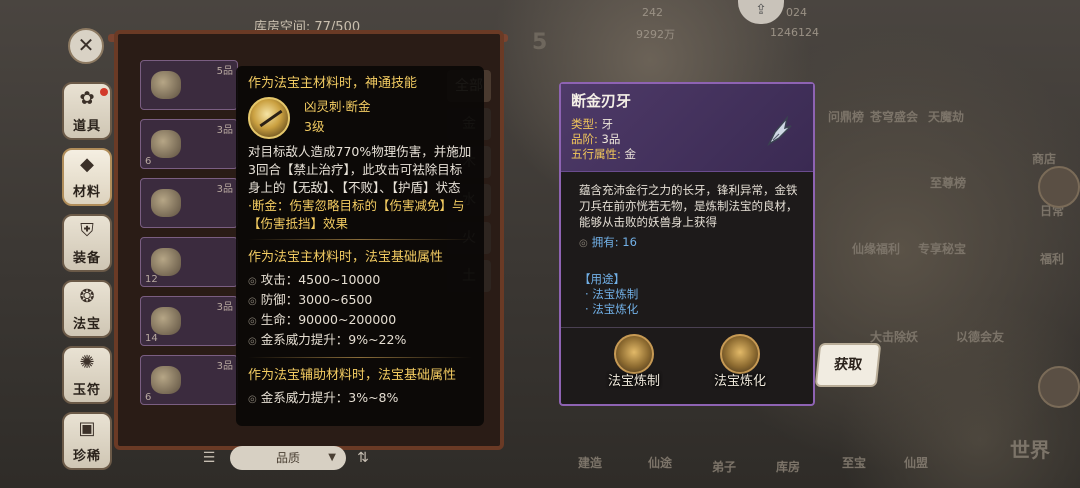 This screenshot has height=488, width=1080. I want to click on usage-header: 【用途】, so click(602, 279).